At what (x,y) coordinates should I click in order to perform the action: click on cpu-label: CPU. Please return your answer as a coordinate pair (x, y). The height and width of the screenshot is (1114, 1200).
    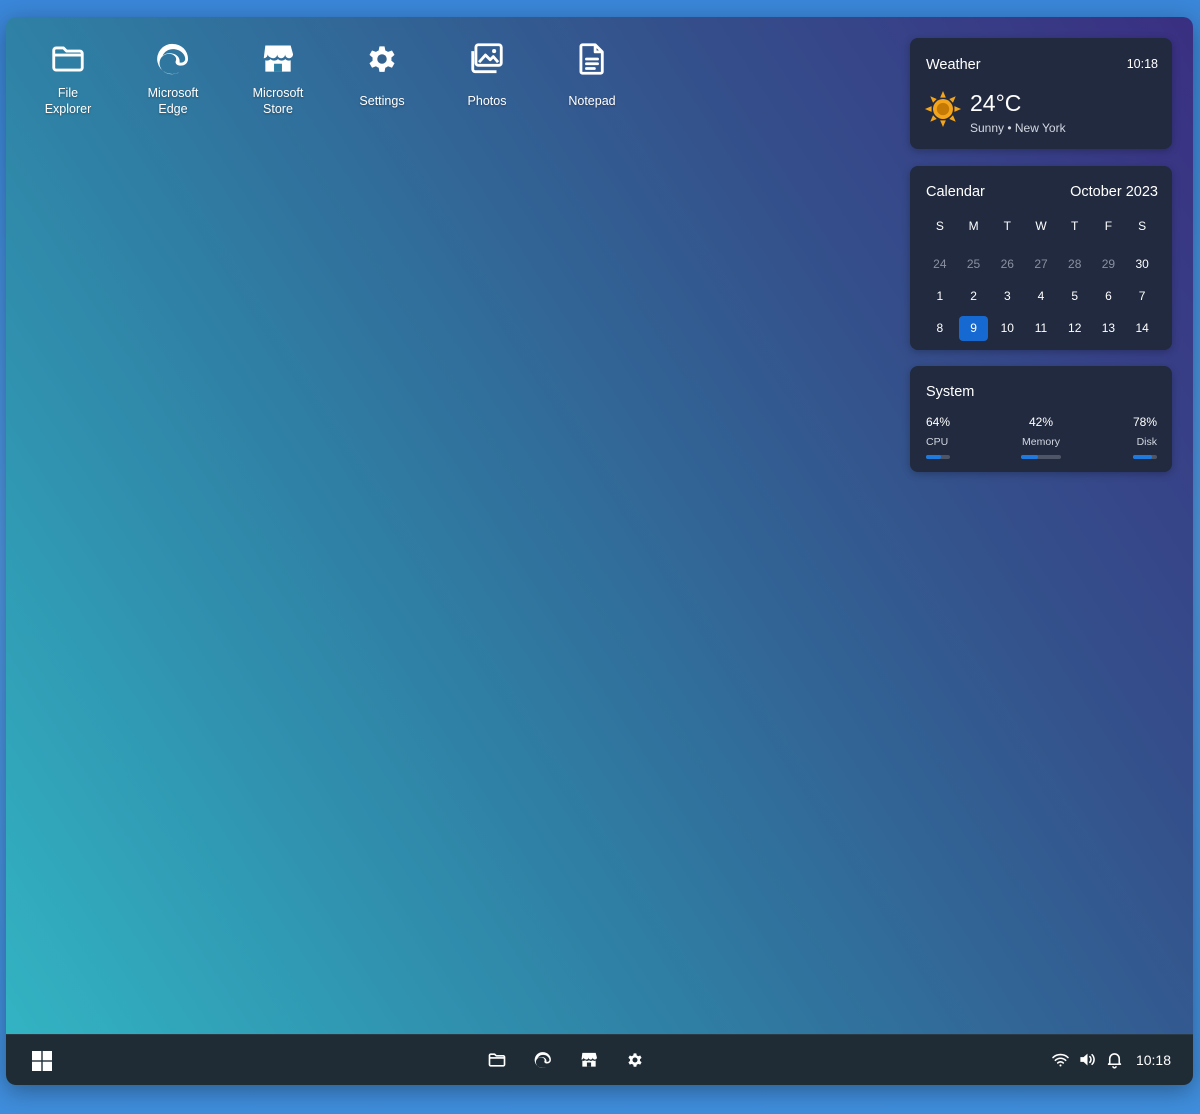
    Looking at the image, I should click on (937, 442).